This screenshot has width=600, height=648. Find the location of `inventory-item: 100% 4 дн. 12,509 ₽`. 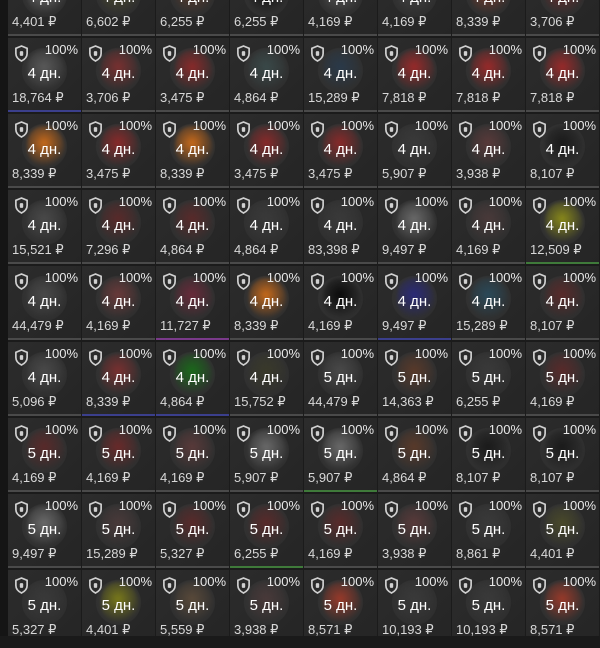

inventory-item: 100% 4 дн. 12,509 ₽ is located at coordinates (562, 227).